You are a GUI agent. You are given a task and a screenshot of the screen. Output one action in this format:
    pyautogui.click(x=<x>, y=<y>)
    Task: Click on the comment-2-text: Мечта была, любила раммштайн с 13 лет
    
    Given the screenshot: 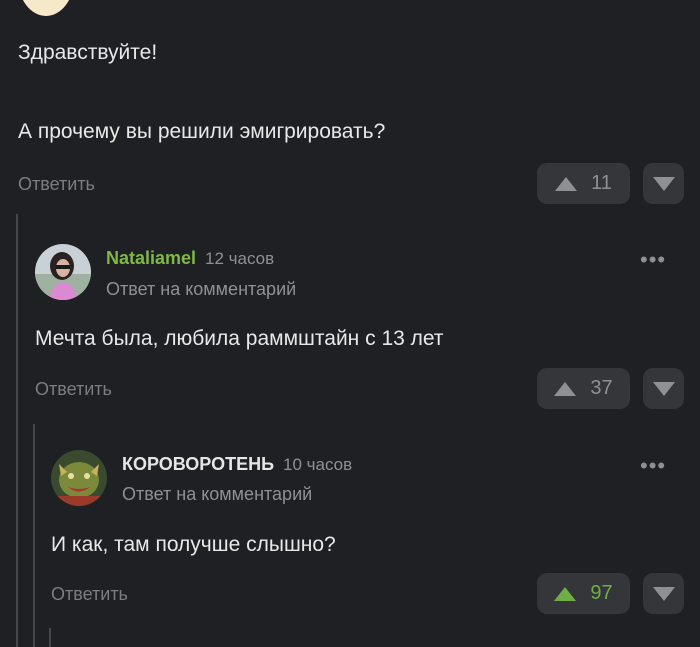 What is the action you would take?
    pyautogui.click(x=239, y=338)
    